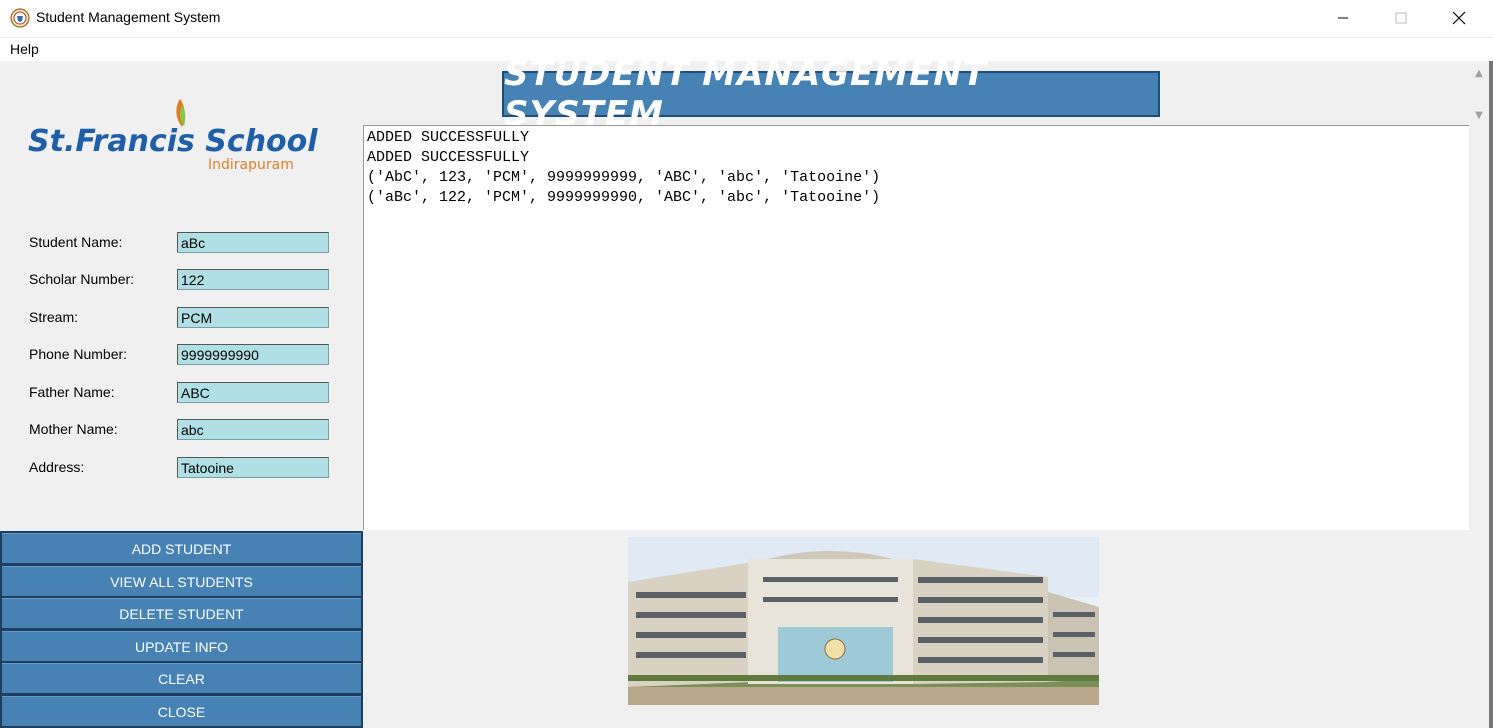 This screenshot has width=1493, height=728. I want to click on view-all-students-button: VIEW ALL STUDENTS, so click(181, 581).